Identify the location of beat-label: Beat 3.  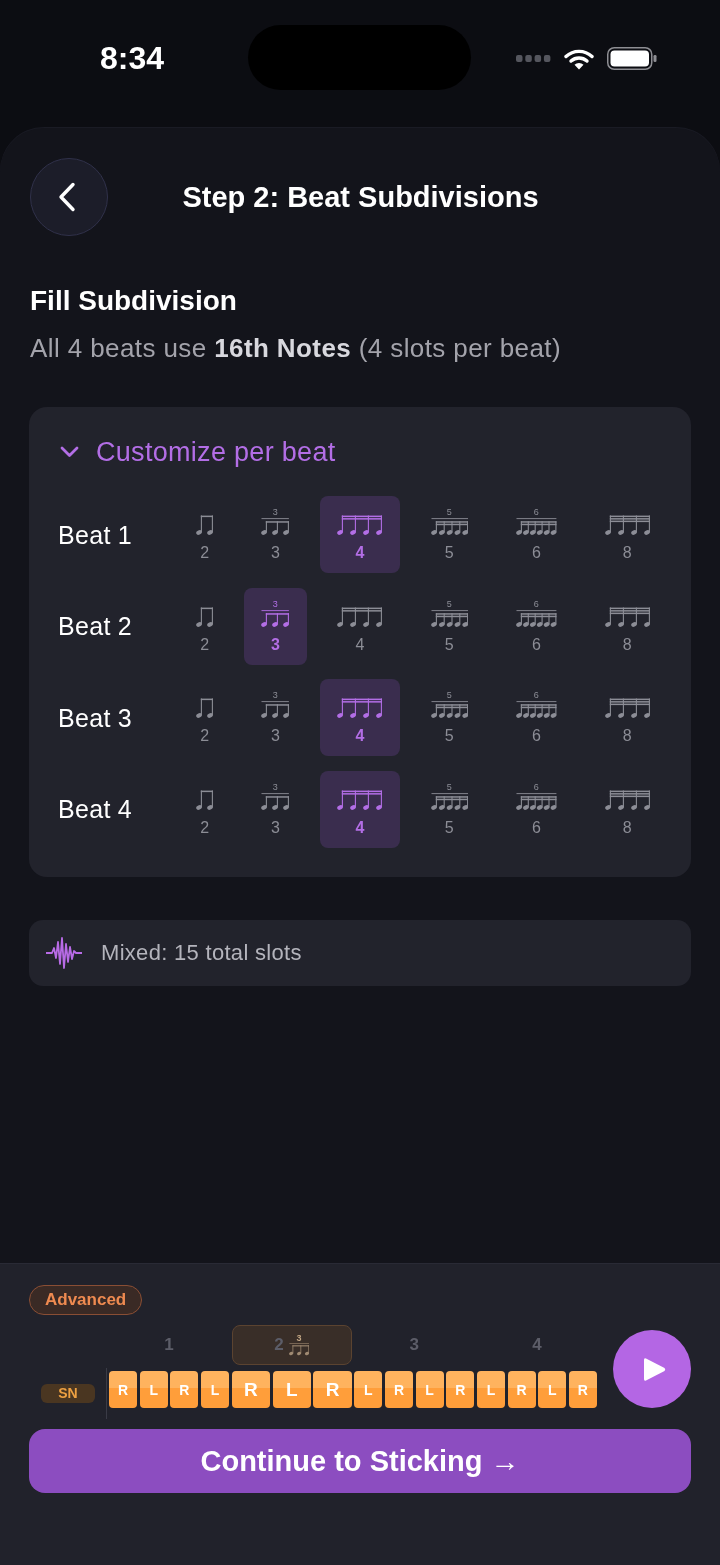
(96, 717).